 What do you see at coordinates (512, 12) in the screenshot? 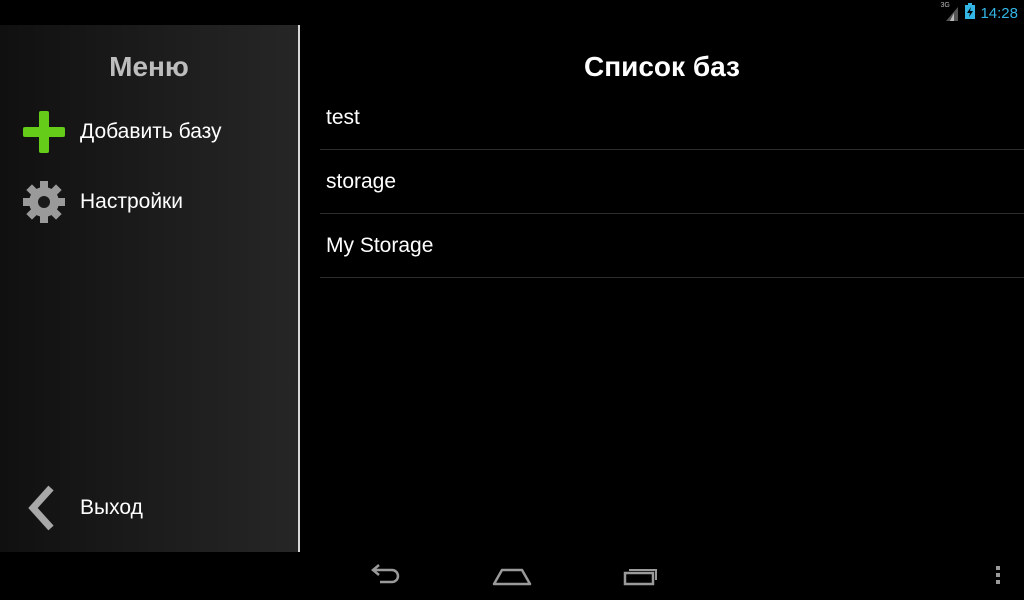
I see `status-bar: 3G 14:28` at bounding box center [512, 12].